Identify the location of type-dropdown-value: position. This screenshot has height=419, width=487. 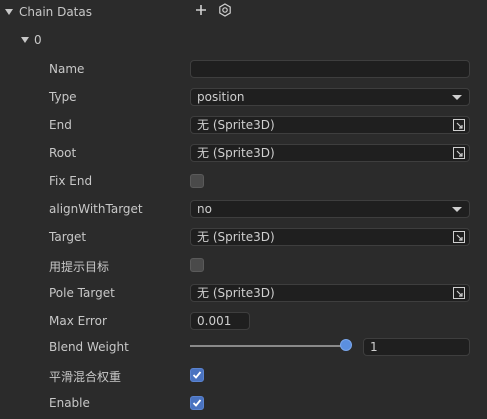
(221, 97).